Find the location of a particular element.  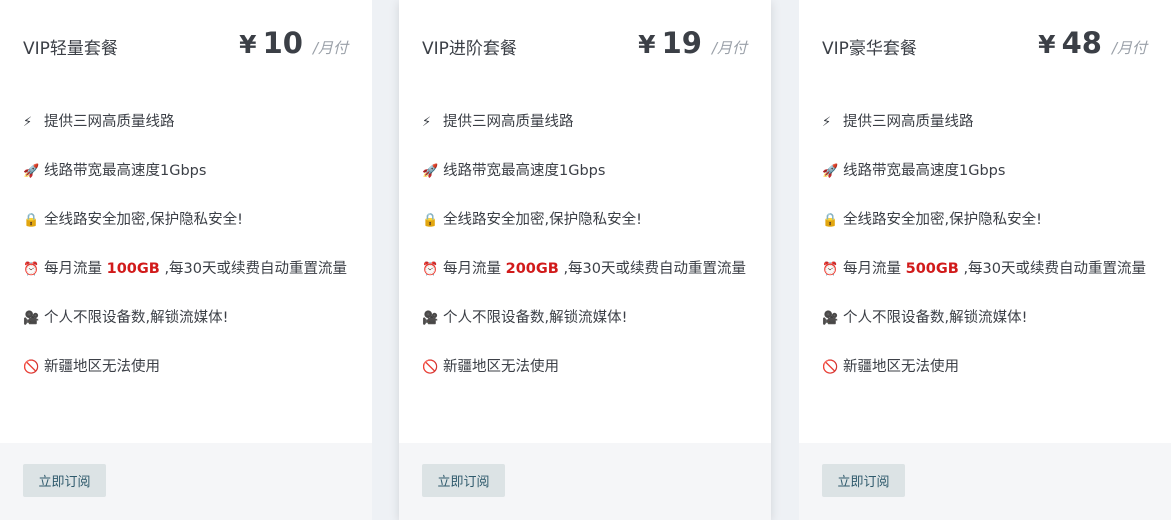

feature-item: ⏰ 每月流量 200GB ,每30天或续费自动重置流量 is located at coordinates (586, 269).